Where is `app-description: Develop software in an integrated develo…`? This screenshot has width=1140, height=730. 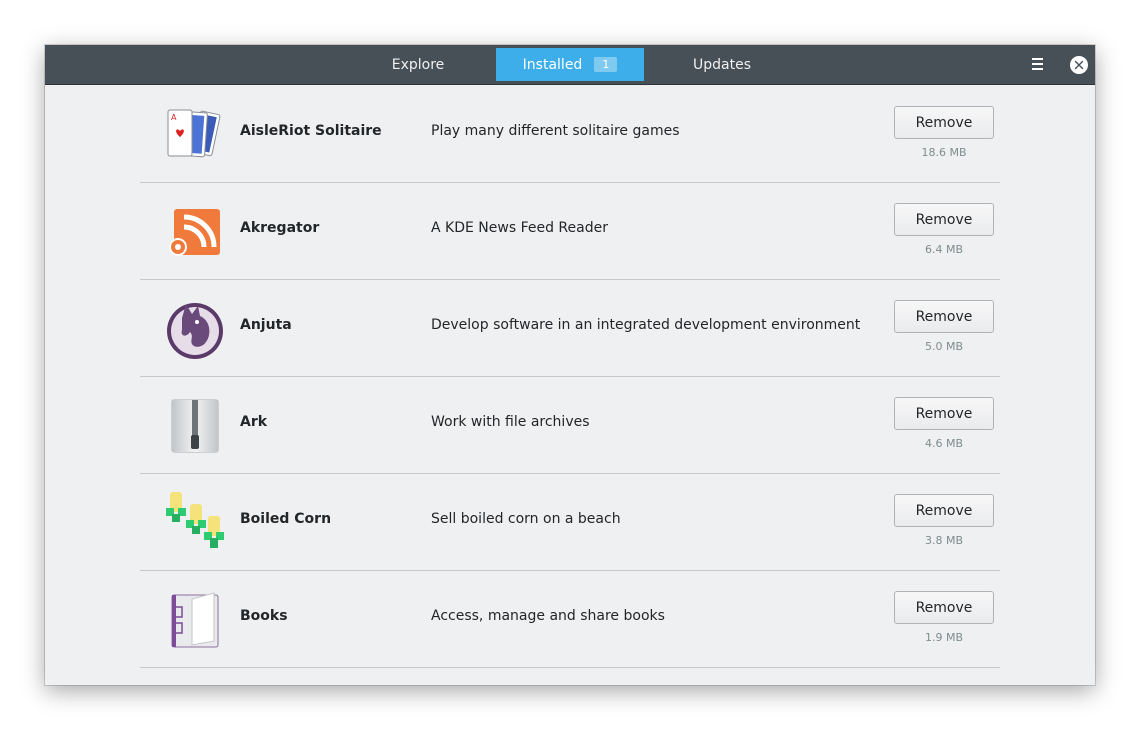
app-description: Develop software in an integrated develo… is located at coordinates (646, 325).